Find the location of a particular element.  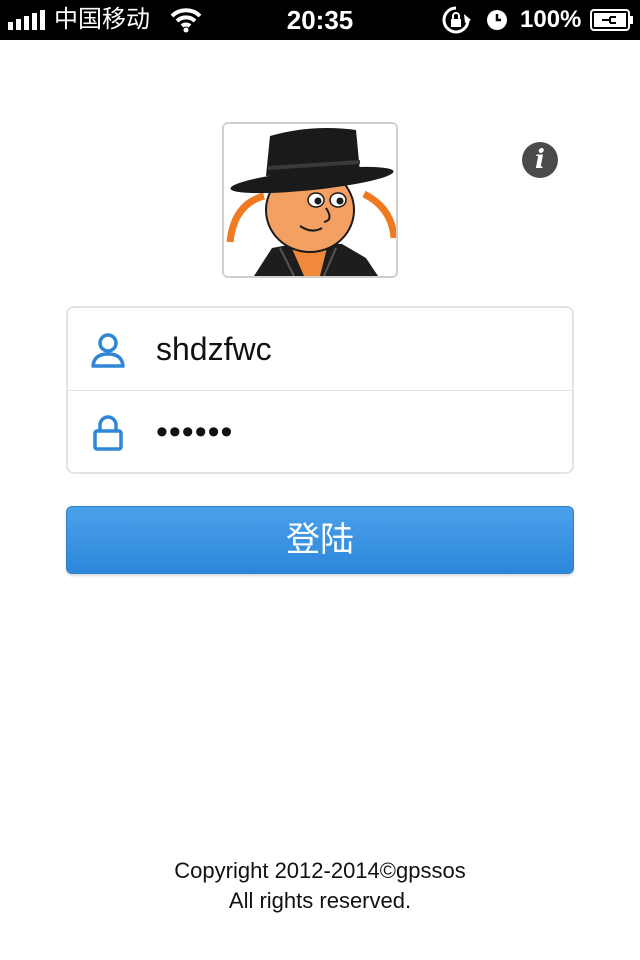

username-row is located at coordinates (320, 349).